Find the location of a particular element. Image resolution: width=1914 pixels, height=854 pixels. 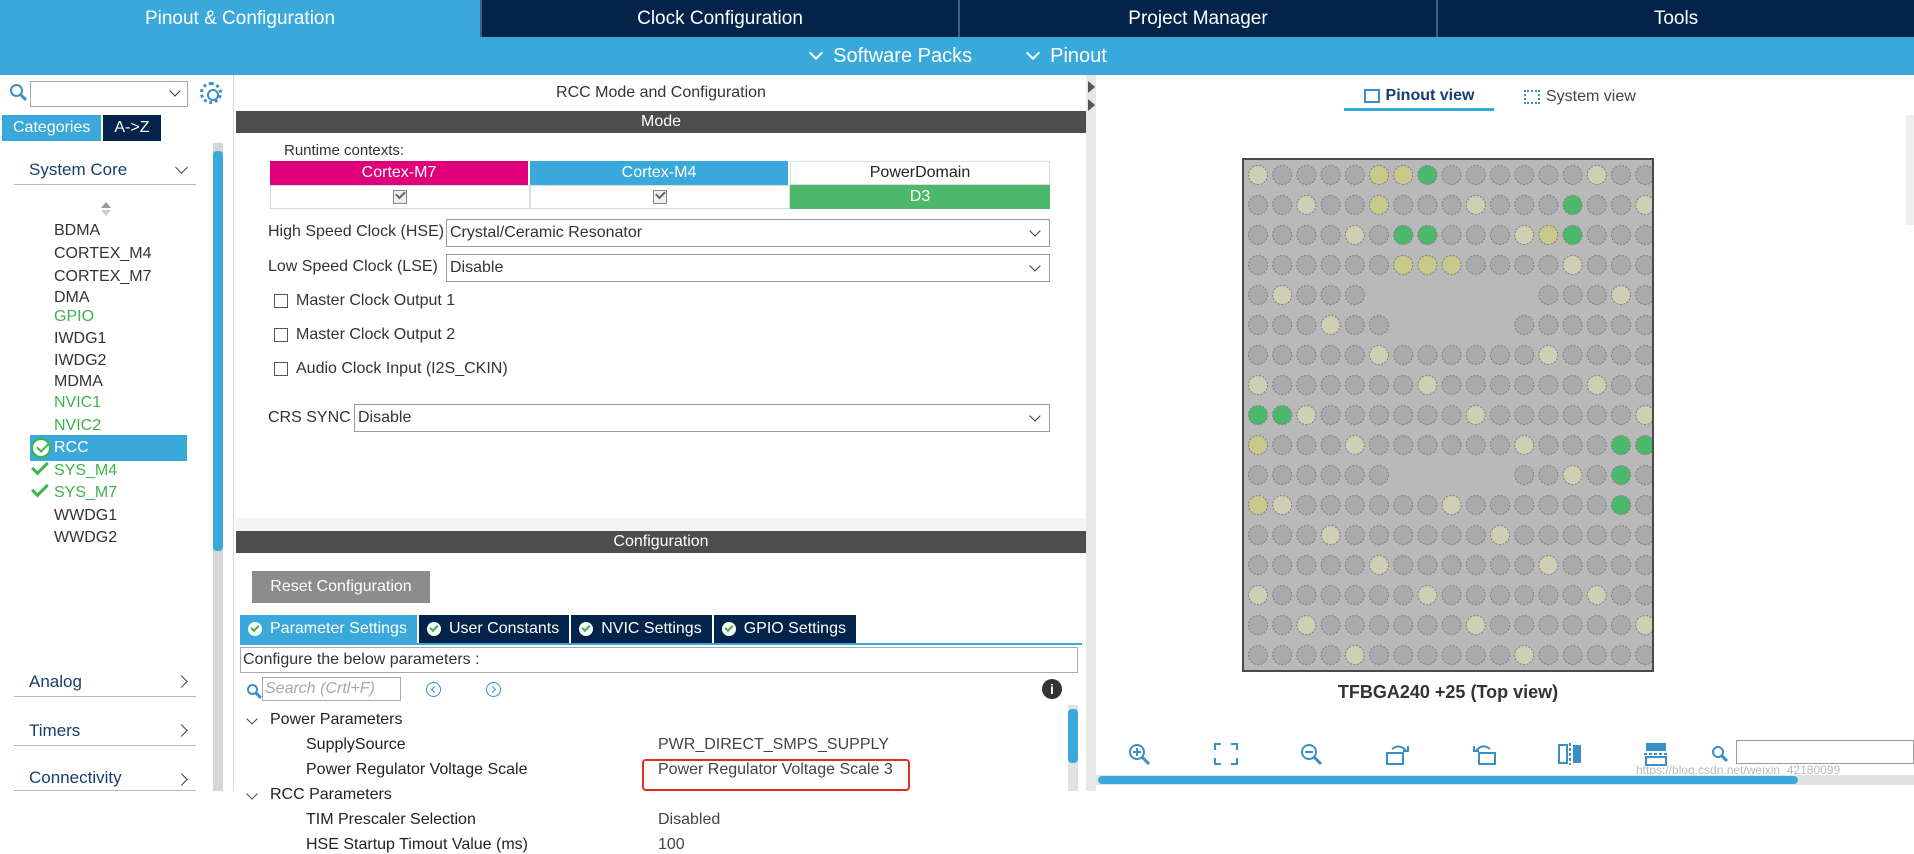

tab-categories: Categories is located at coordinates (52, 128).